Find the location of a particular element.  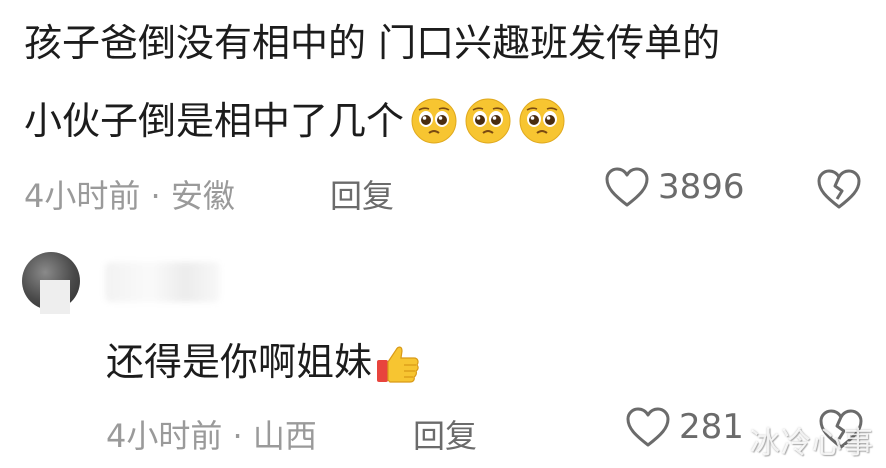

comment-text-line-2-text: 小伙子倒是相中了几个 is located at coordinates (214, 121).